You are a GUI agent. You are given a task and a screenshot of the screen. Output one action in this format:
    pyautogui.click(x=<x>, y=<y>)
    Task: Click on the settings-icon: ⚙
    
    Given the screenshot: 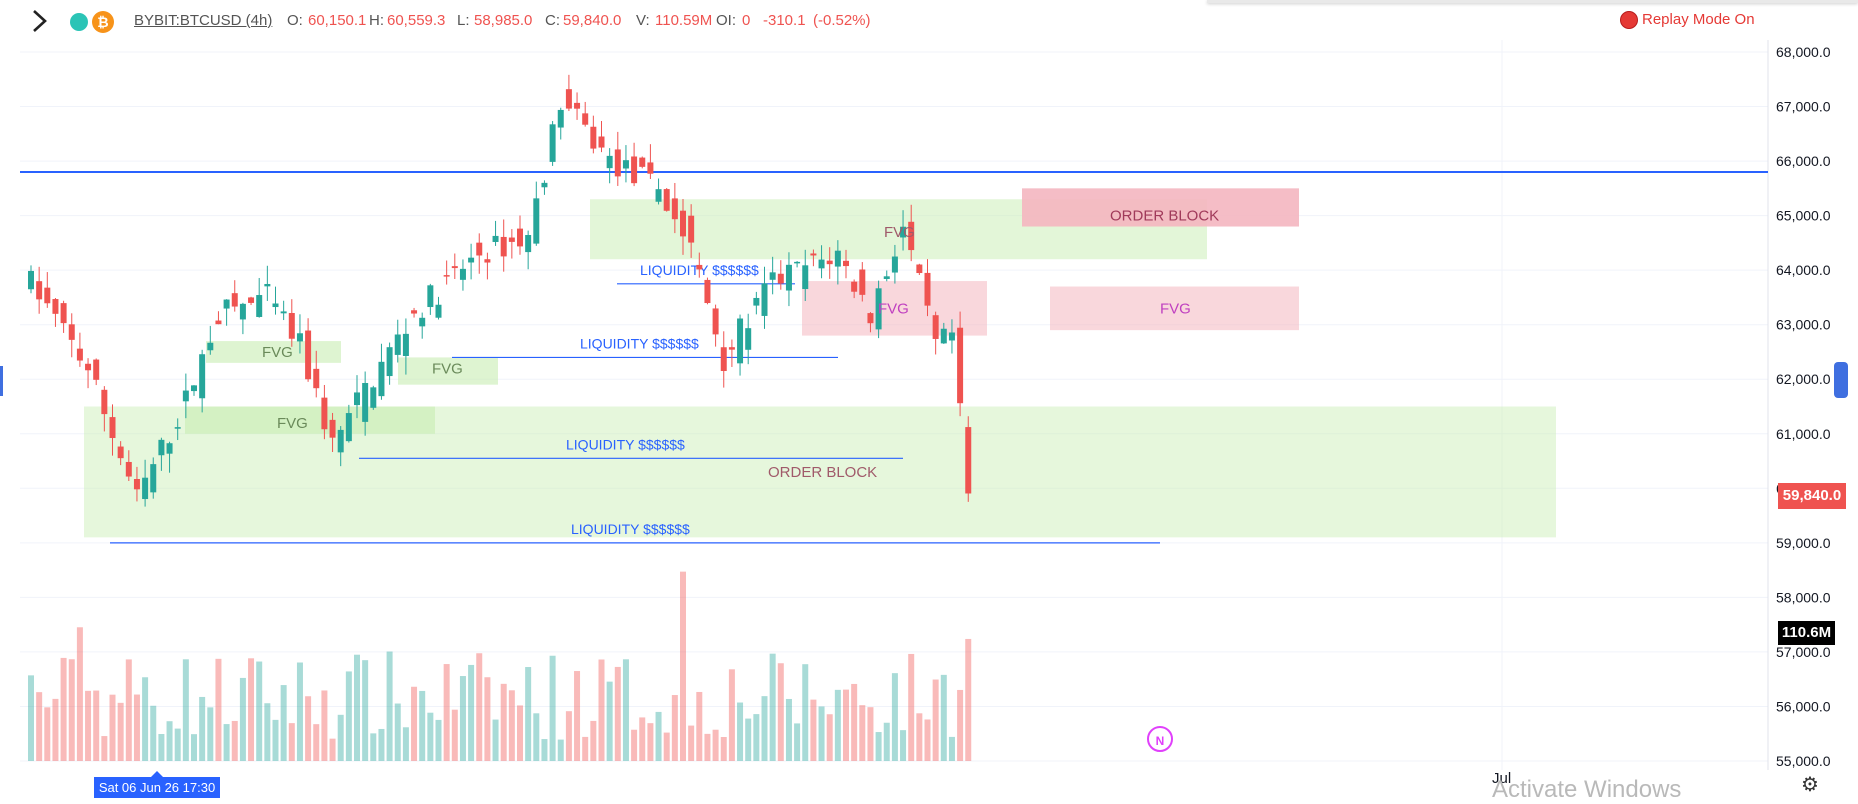 What is the action you would take?
    pyautogui.click(x=1810, y=785)
    